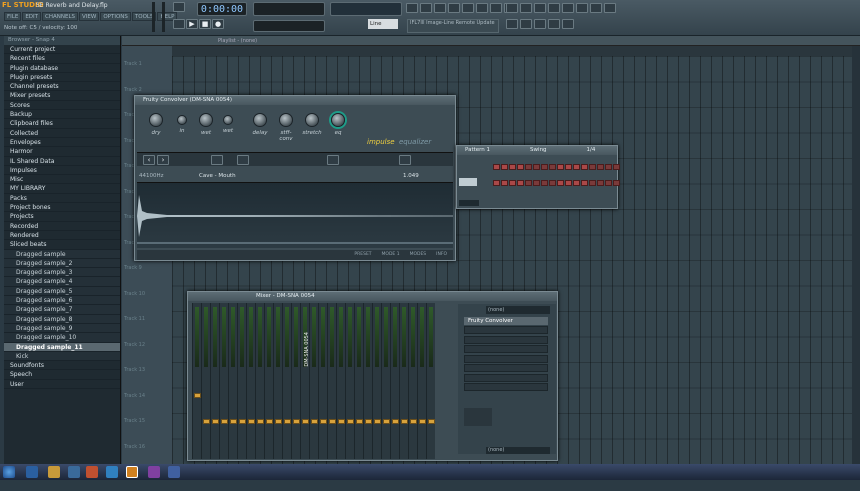 This screenshot has height=491, width=860. What do you see at coordinates (312, 120) in the screenshot?
I see `knob-stretch` at bounding box center [312, 120].